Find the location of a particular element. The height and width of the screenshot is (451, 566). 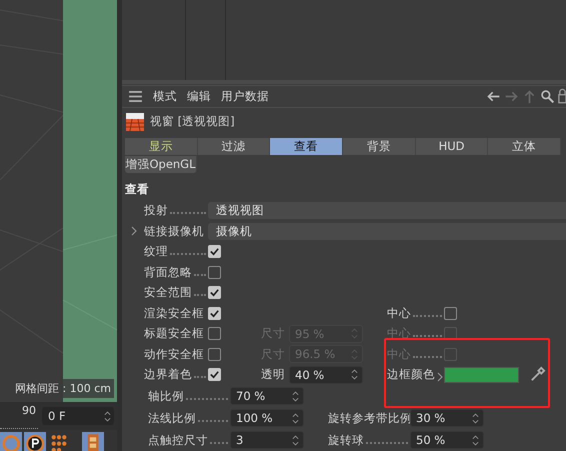

search-icon is located at coordinates (547, 97).